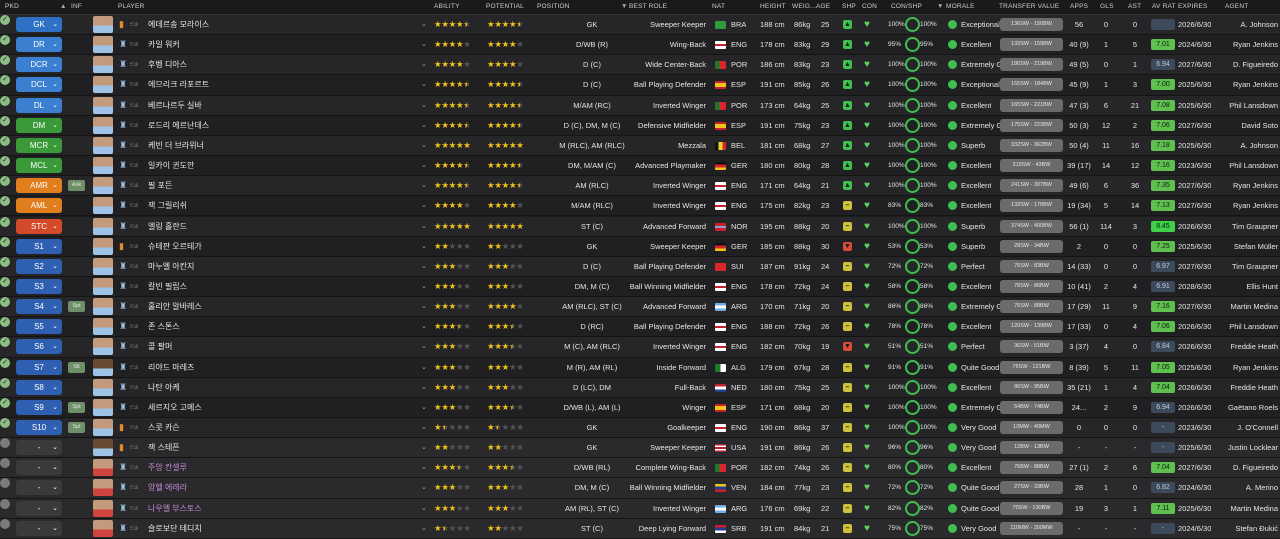 The image size is (1280, 539). What do you see at coordinates (175, 508) in the screenshot?
I see `player-name: 나우엘 부스토스` at bounding box center [175, 508].